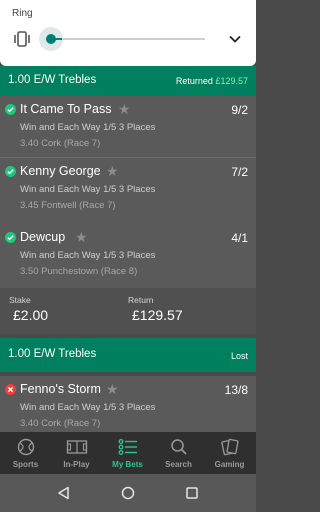 Image resolution: width=320 pixels, height=512 pixels. What do you see at coordinates (231, 81) in the screenshot?
I see `bet-status-amount: £129.57` at bounding box center [231, 81].